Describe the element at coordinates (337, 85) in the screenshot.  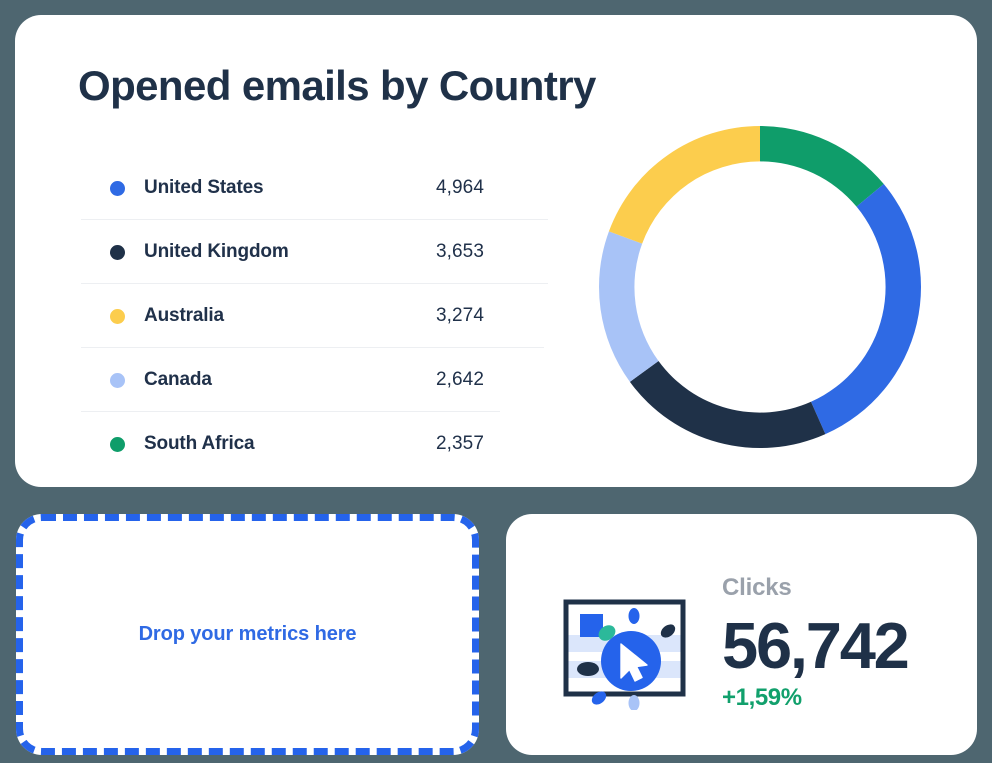
I see `page-title: Opened emails by Country` at that location.